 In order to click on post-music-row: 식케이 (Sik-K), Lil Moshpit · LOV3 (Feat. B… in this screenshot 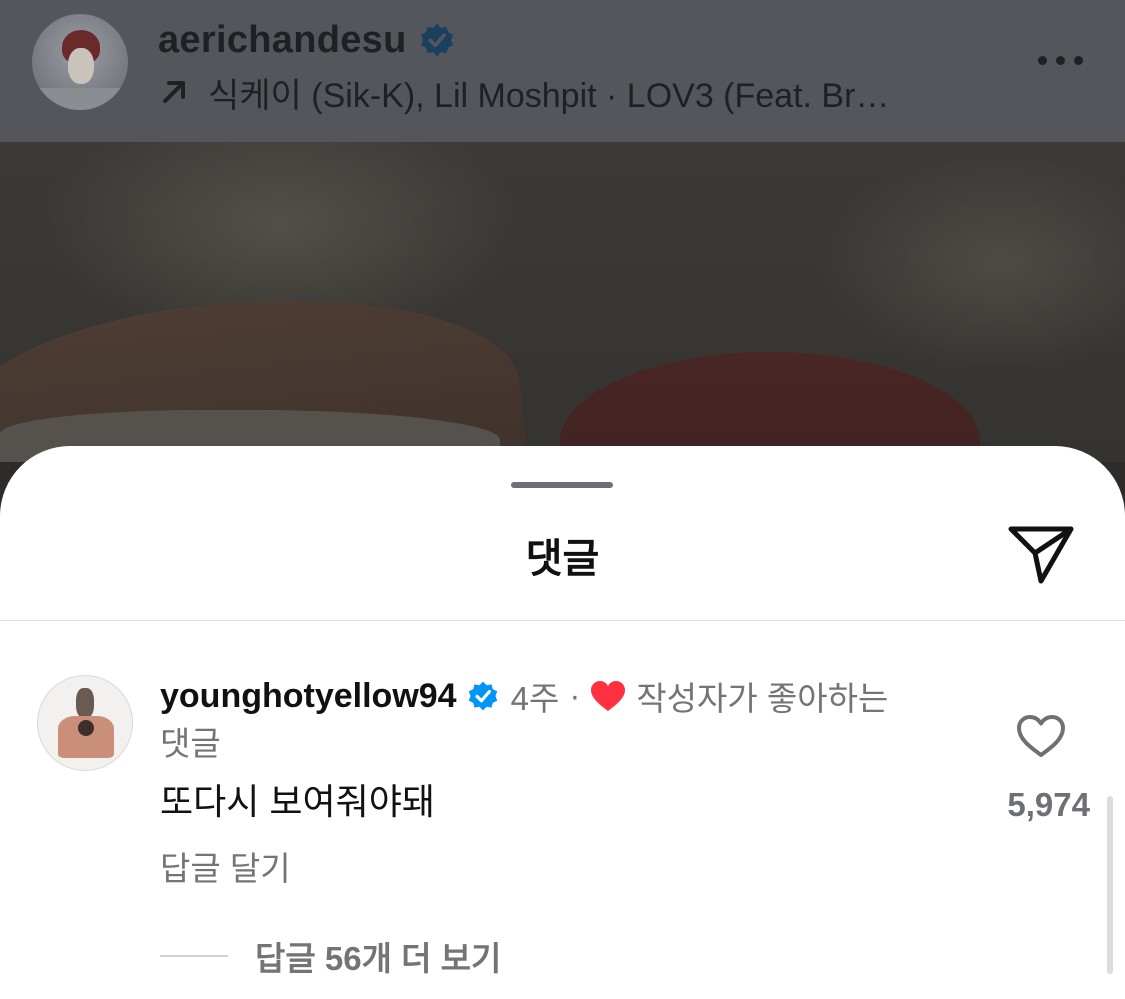, I will do `click(525, 92)`.